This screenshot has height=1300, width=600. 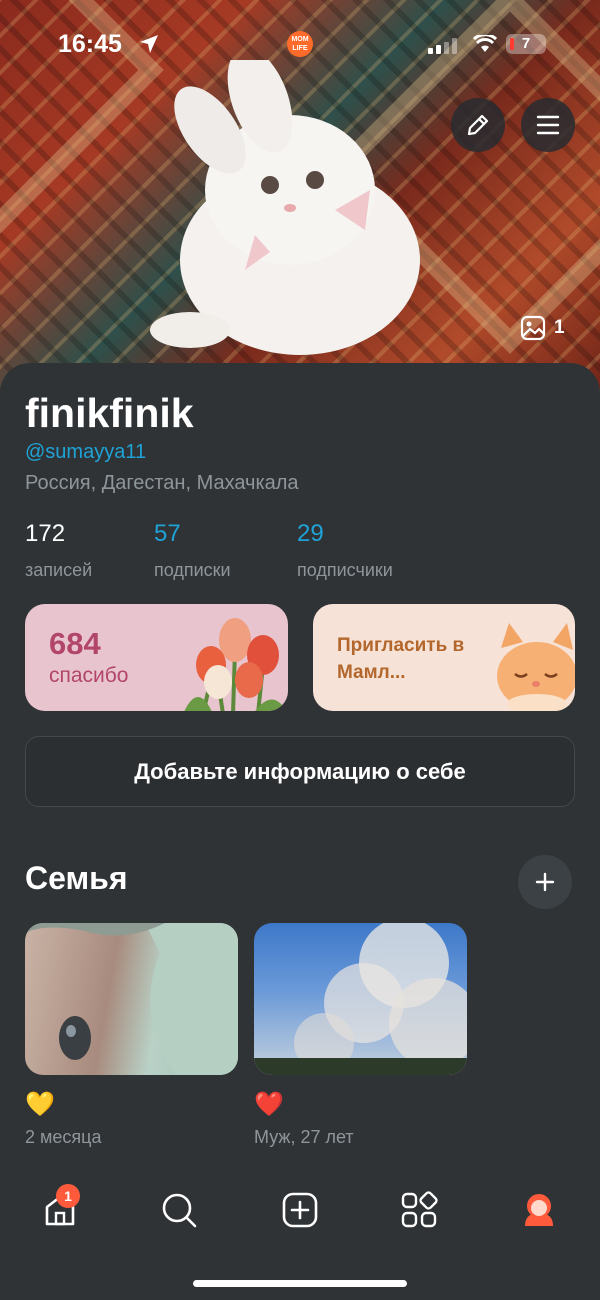 What do you see at coordinates (235, 664) in the screenshot?
I see `tulips-illustration` at bounding box center [235, 664].